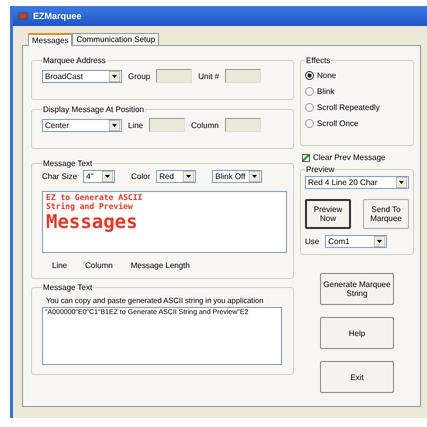 The height and width of the screenshot is (427, 427). I want to click on dropdown: Center, so click(82, 125).